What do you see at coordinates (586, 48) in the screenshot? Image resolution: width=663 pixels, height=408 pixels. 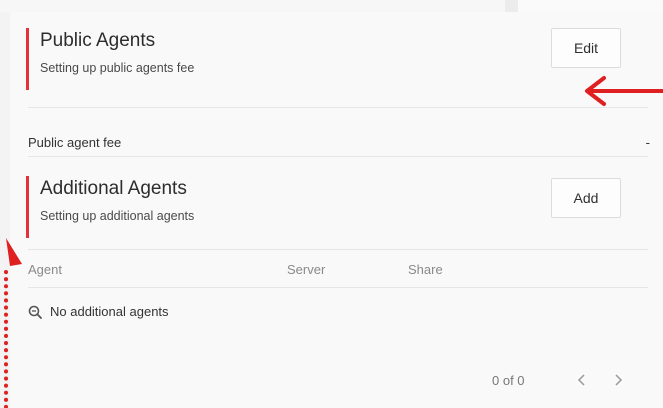 I see `edit-button: Edit` at bounding box center [586, 48].